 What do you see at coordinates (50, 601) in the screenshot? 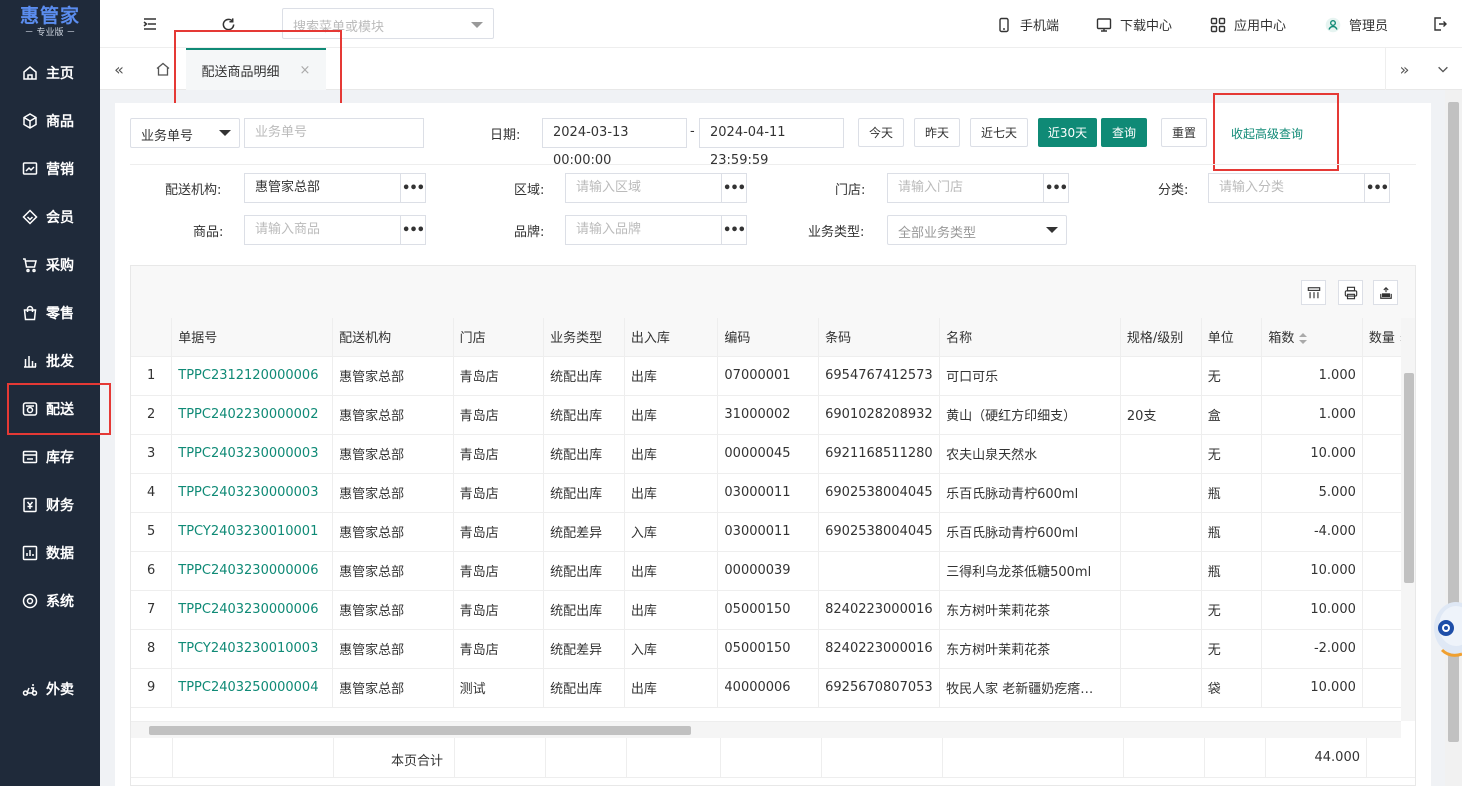
I see `nav-item-system: 系统` at bounding box center [50, 601].